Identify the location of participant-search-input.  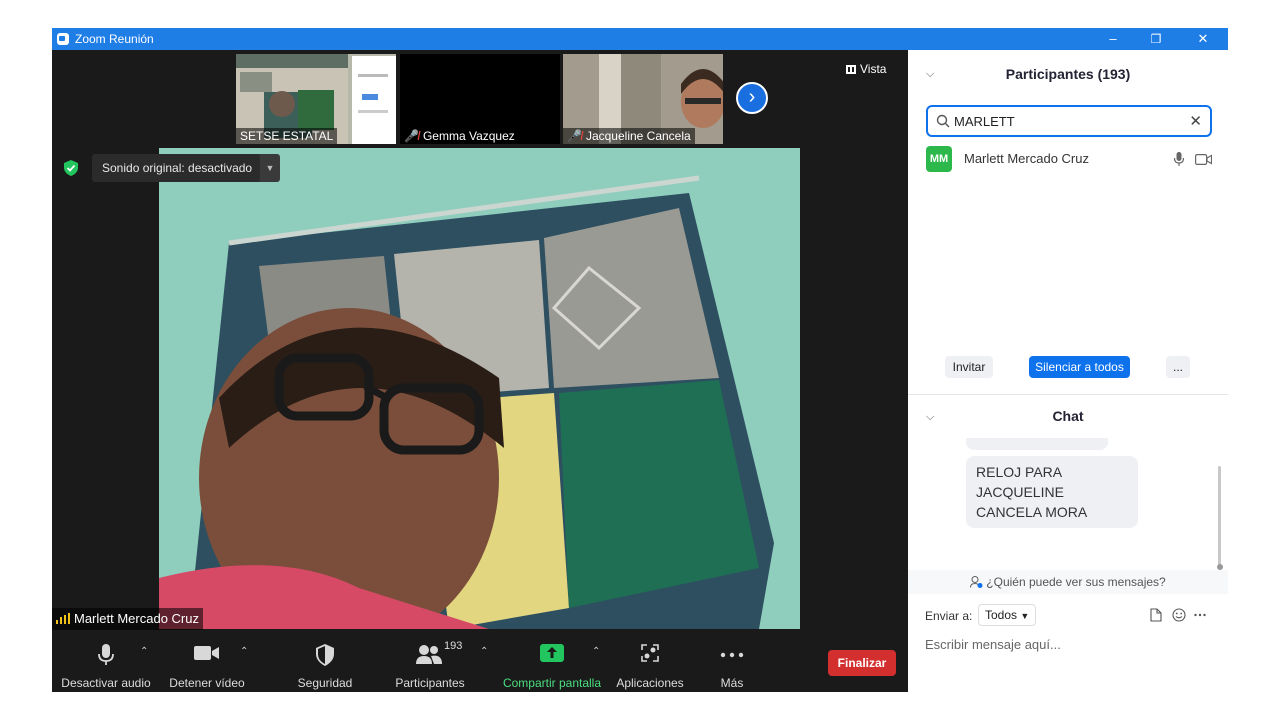
(1069, 121).